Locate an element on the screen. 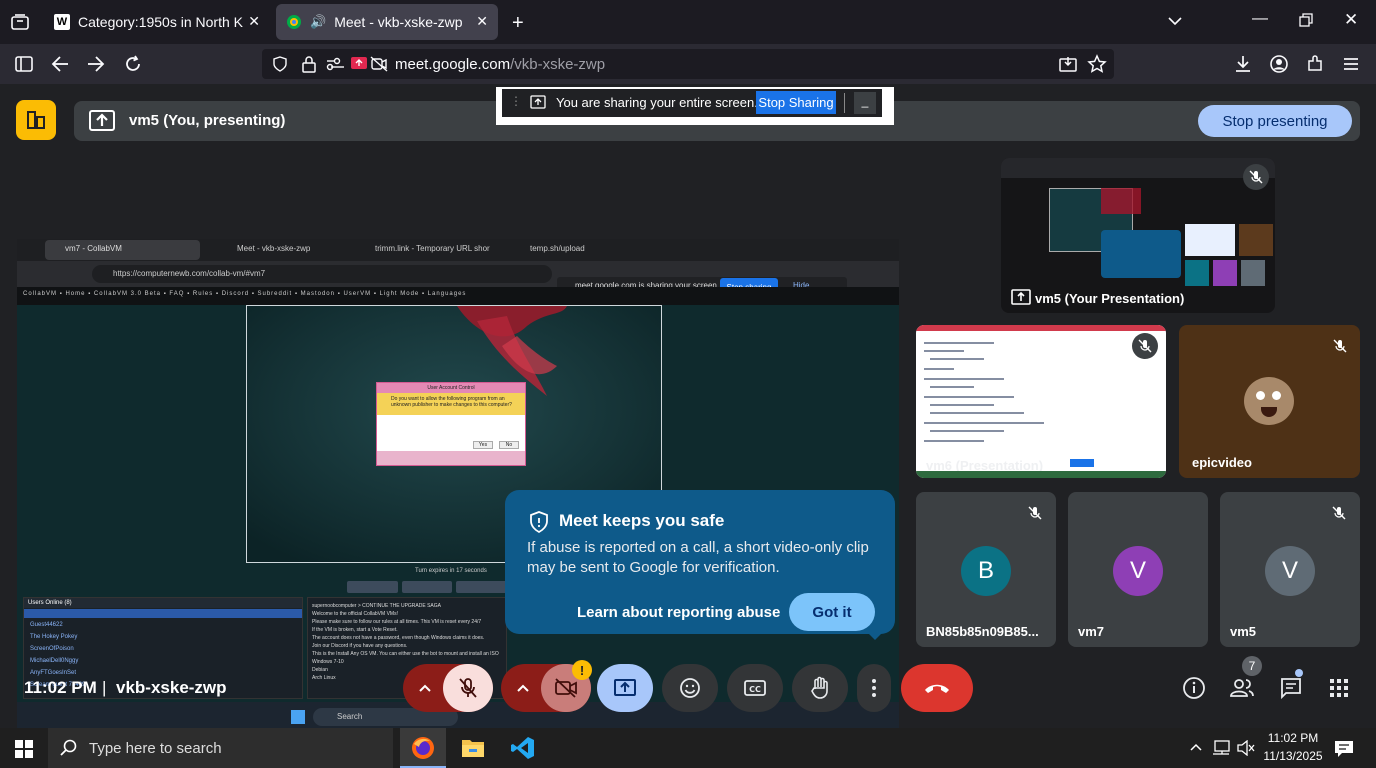  tile-presentation: vm6 (Presentation) is located at coordinates (1041, 401).